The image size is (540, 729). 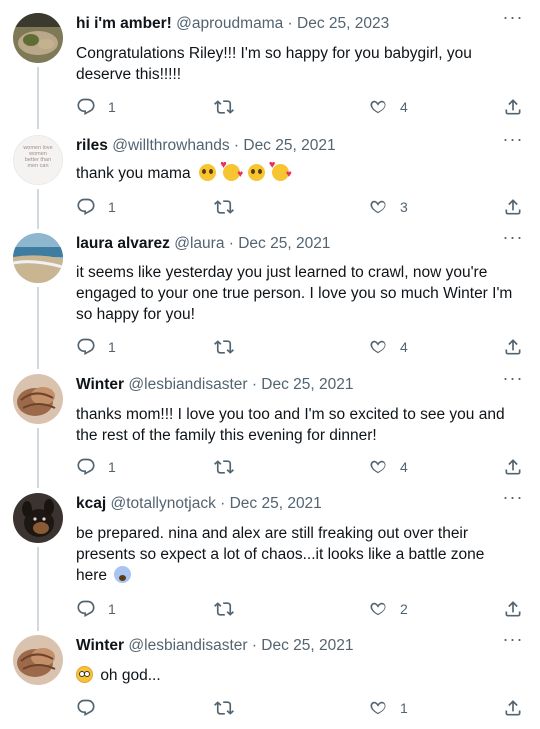 What do you see at coordinates (280, 170) in the screenshot?
I see `smiling-face-with-hearts-emoji` at bounding box center [280, 170].